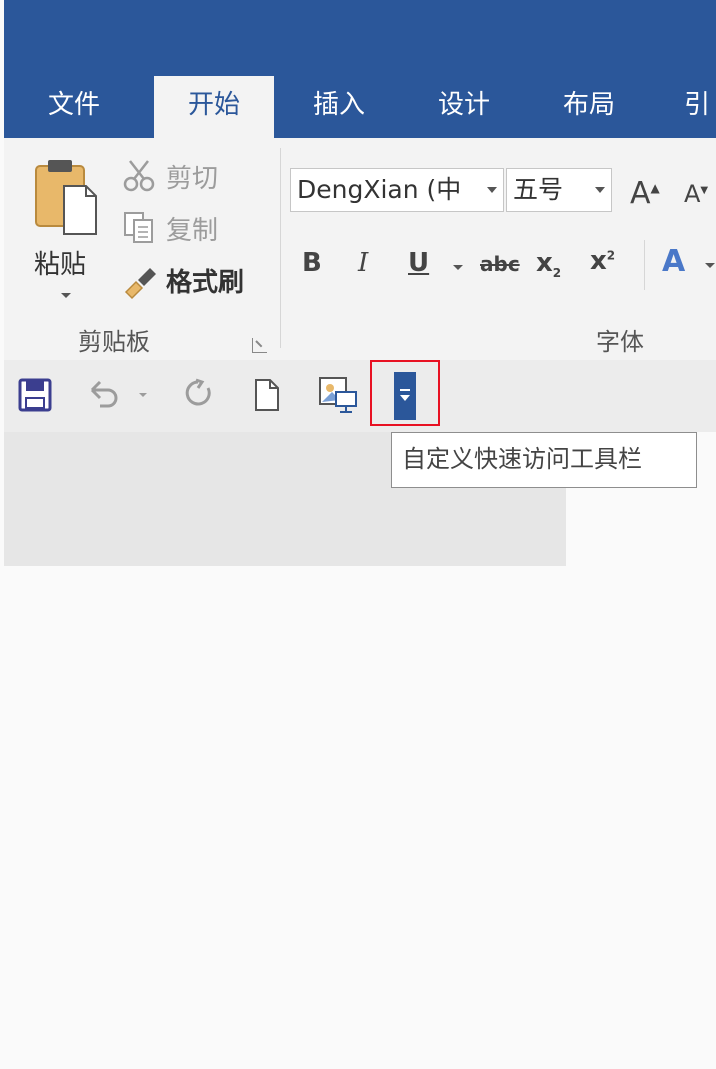 This screenshot has height=1069, width=716. What do you see at coordinates (199, 395) in the screenshot?
I see `redo-icon` at bounding box center [199, 395].